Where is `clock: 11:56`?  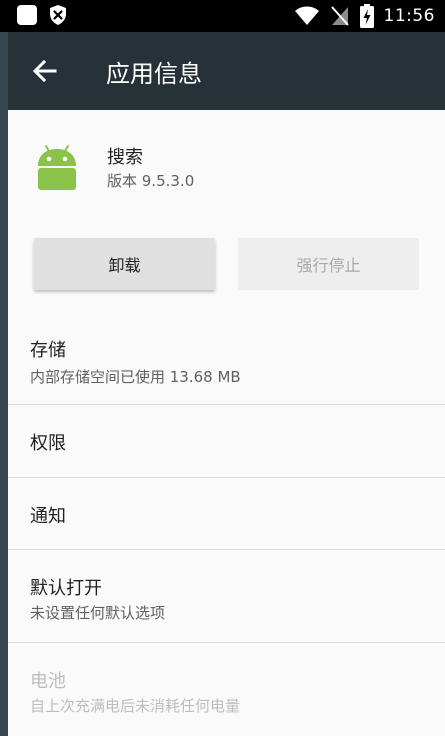 clock: 11:56 is located at coordinates (409, 16).